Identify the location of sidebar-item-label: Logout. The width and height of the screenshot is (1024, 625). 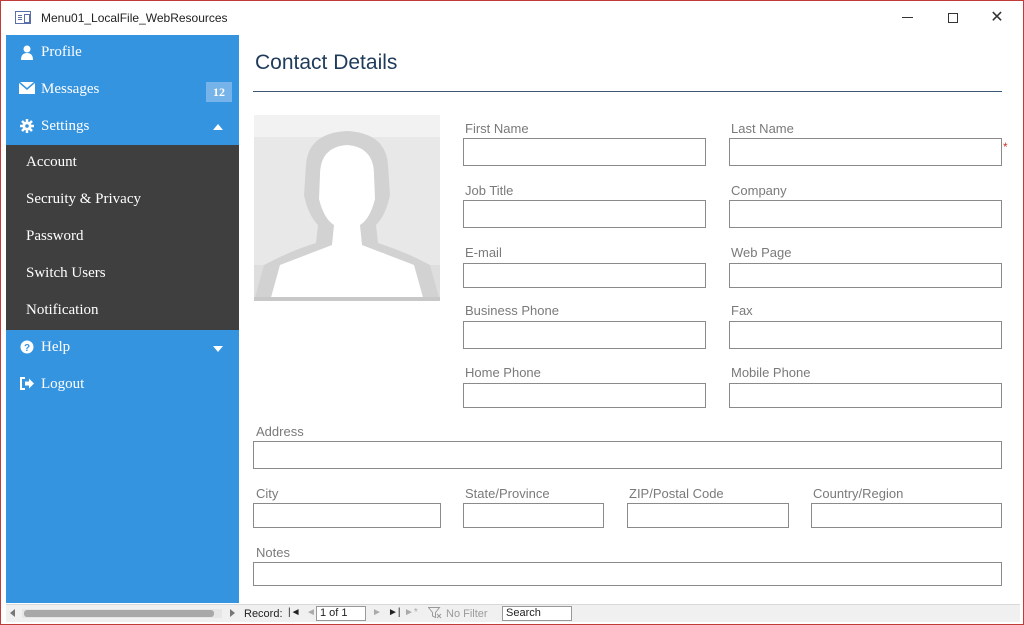
(63, 384).